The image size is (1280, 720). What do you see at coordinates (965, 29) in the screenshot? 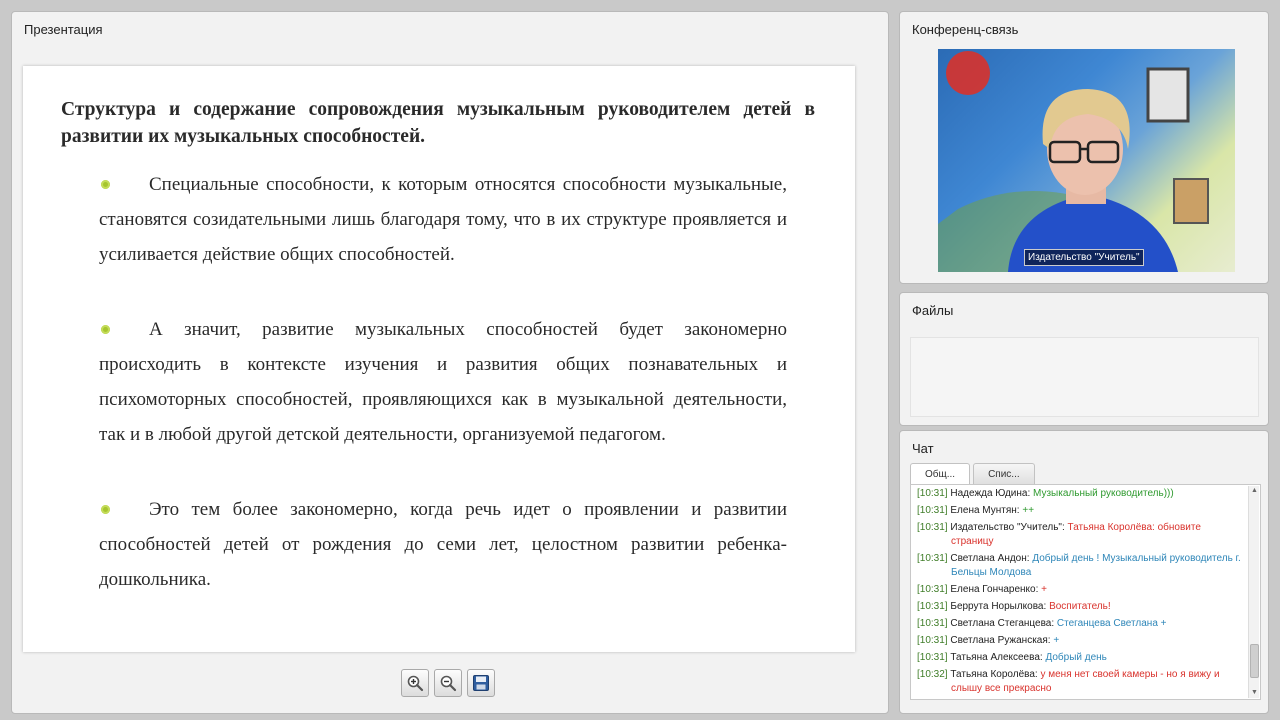
I see `conference-title: Конференц-связь` at bounding box center [965, 29].